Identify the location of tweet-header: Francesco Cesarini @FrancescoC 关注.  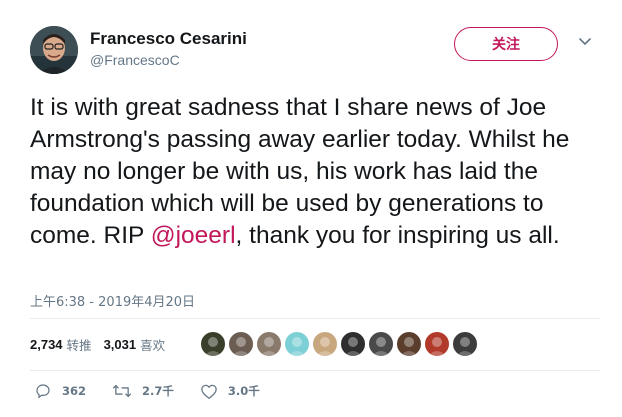
(315, 48).